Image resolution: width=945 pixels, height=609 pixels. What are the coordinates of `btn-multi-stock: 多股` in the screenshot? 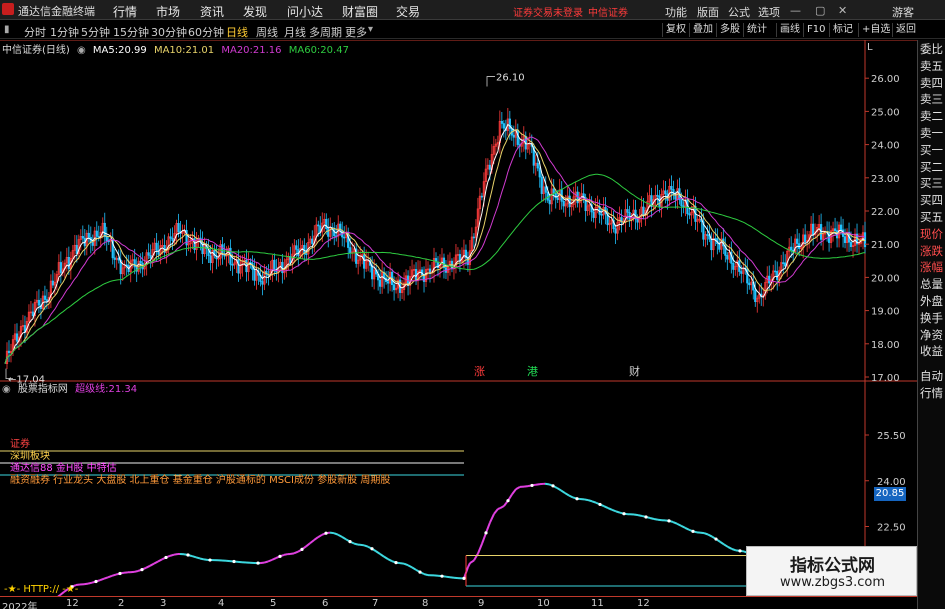 It's located at (729, 30).